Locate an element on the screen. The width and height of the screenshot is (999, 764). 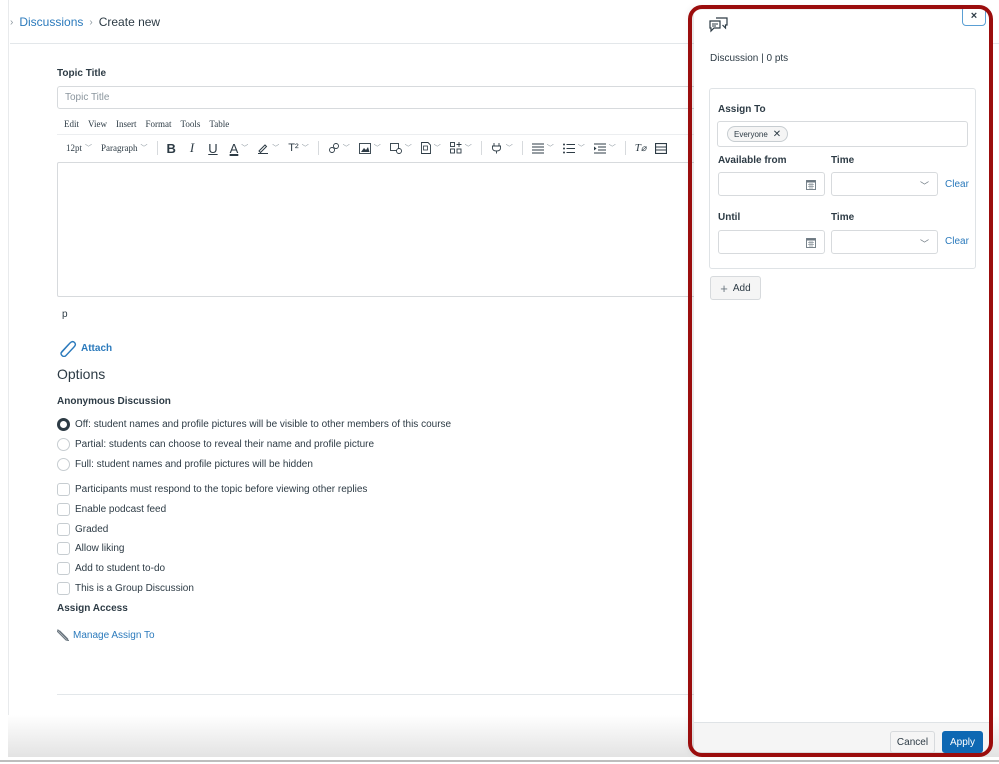
text-color-button: A ﹀ is located at coordinates (239, 148).